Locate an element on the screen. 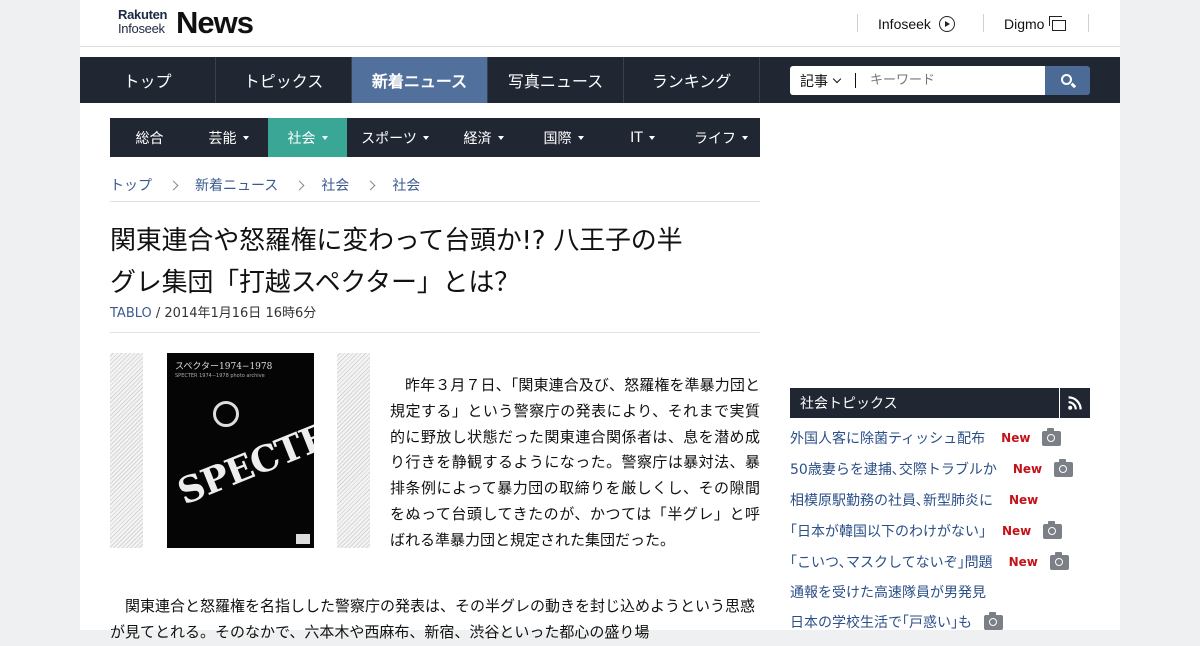 The width and height of the screenshot is (1200, 646). nav-item-new-news: 新着ニュース is located at coordinates (420, 80).